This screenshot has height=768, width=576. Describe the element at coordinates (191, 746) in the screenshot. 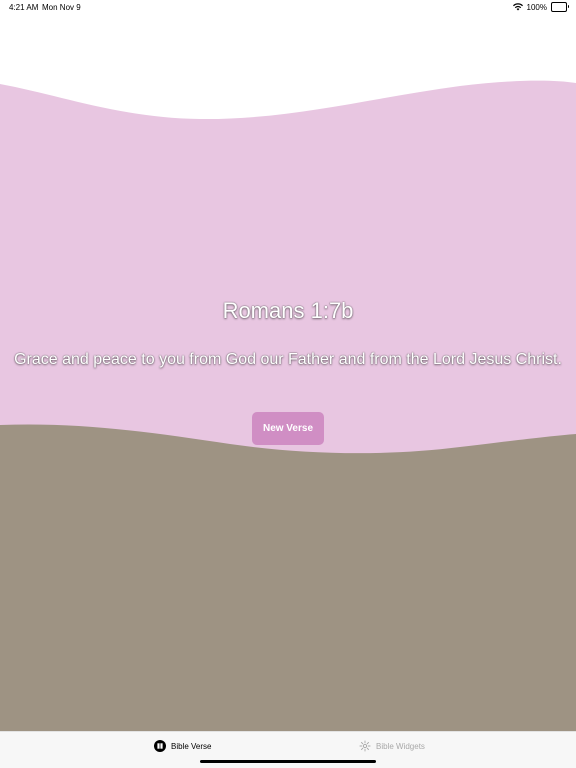

I see `tab-label-bible-verse: Bible Verse` at that location.